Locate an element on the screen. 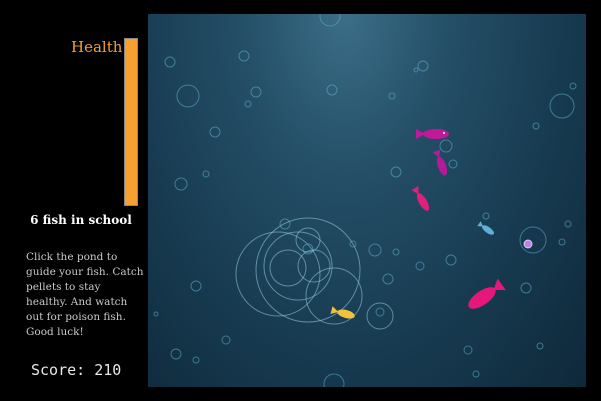  school-fish is located at coordinates (418, 224).